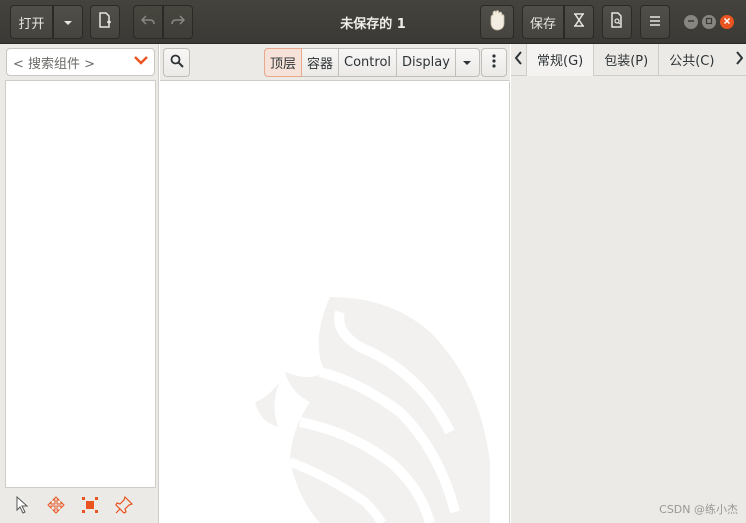 The height and width of the screenshot is (523, 746). I want to click on save-label: 保存, so click(542, 24).